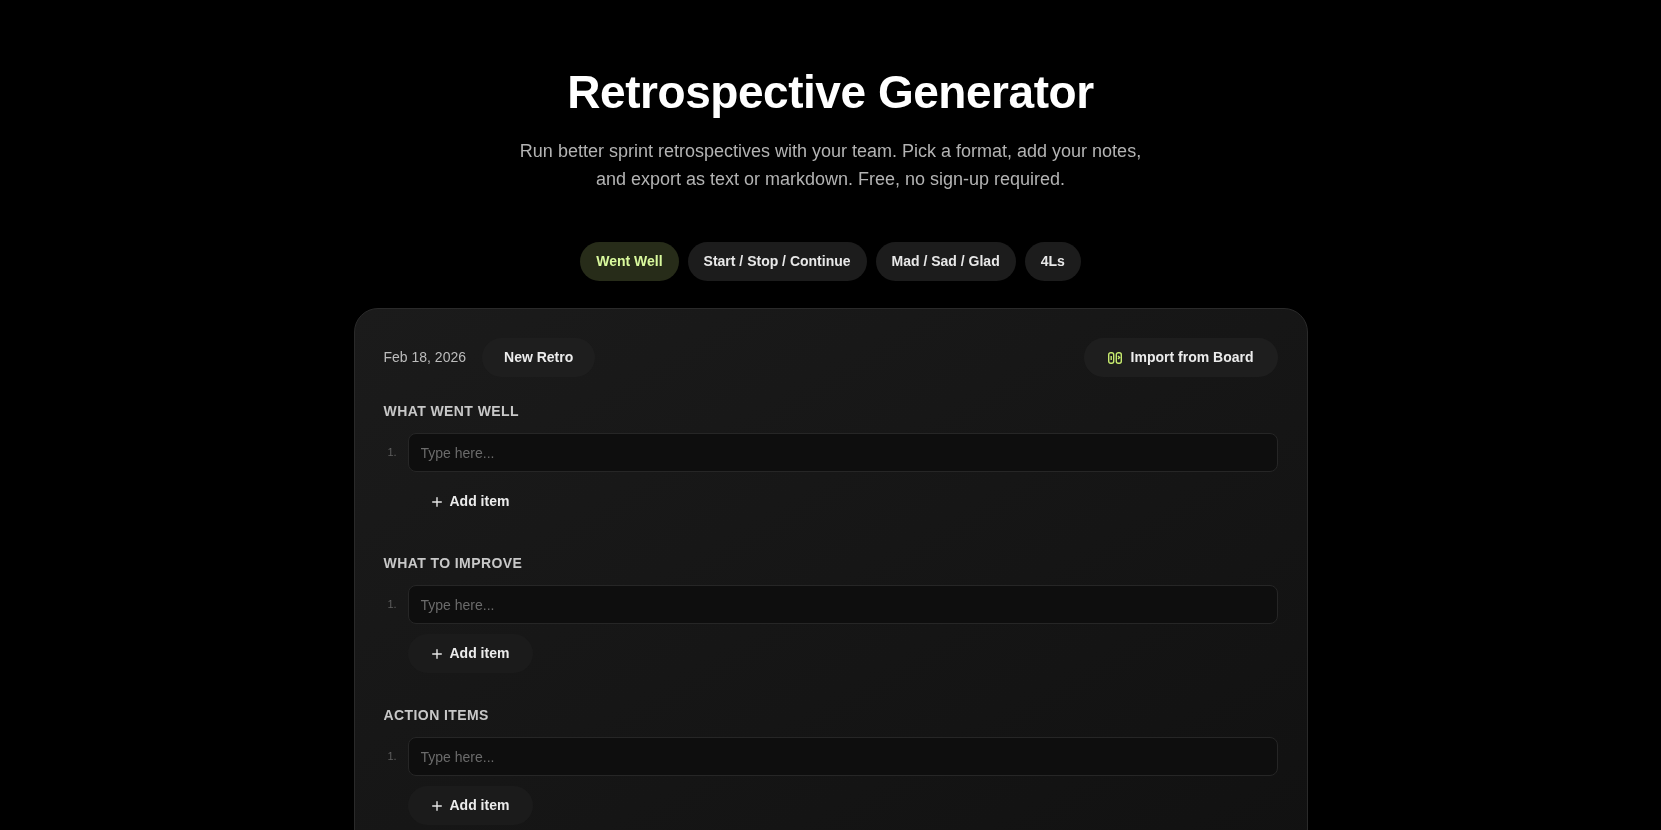 This screenshot has height=830, width=1661. Describe the element at coordinates (436, 715) in the screenshot. I see `section-heading: ACTION ITEMS` at that location.